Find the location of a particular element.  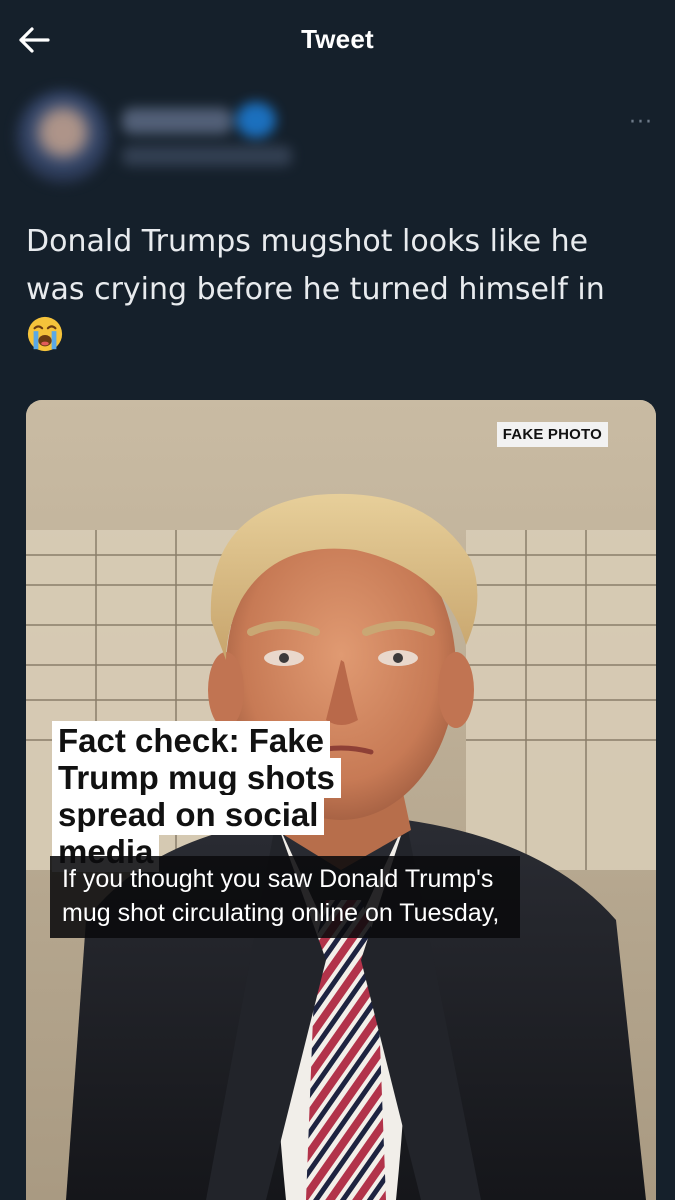

headline-line: Trump mug shots is located at coordinates (196, 778).